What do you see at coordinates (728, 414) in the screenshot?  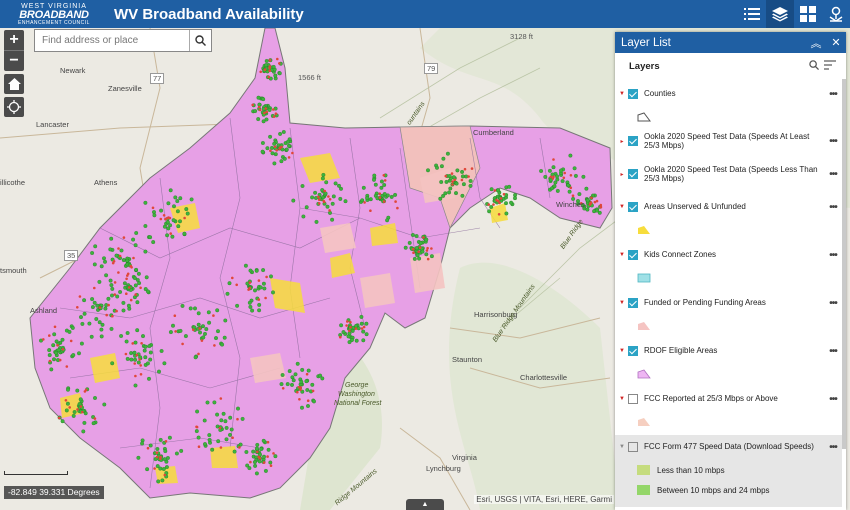 I see `layer-item-fcc-25-3: ▼ FCC Reported at 25/3 Mbps or Above •••` at bounding box center [728, 414].